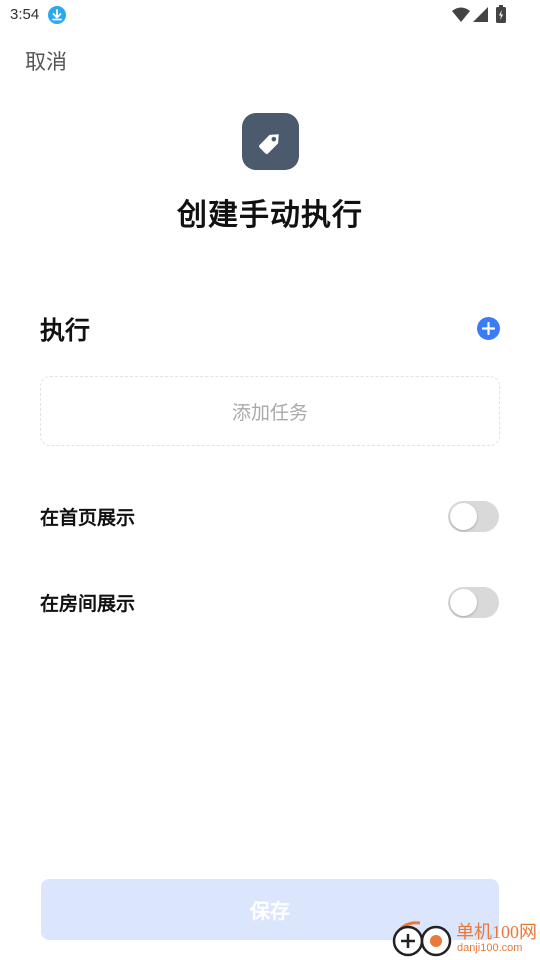 This screenshot has height=960, width=540. What do you see at coordinates (461, 14) in the screenshot?
I see `wifi-icon` at bounding box center [461, 14].